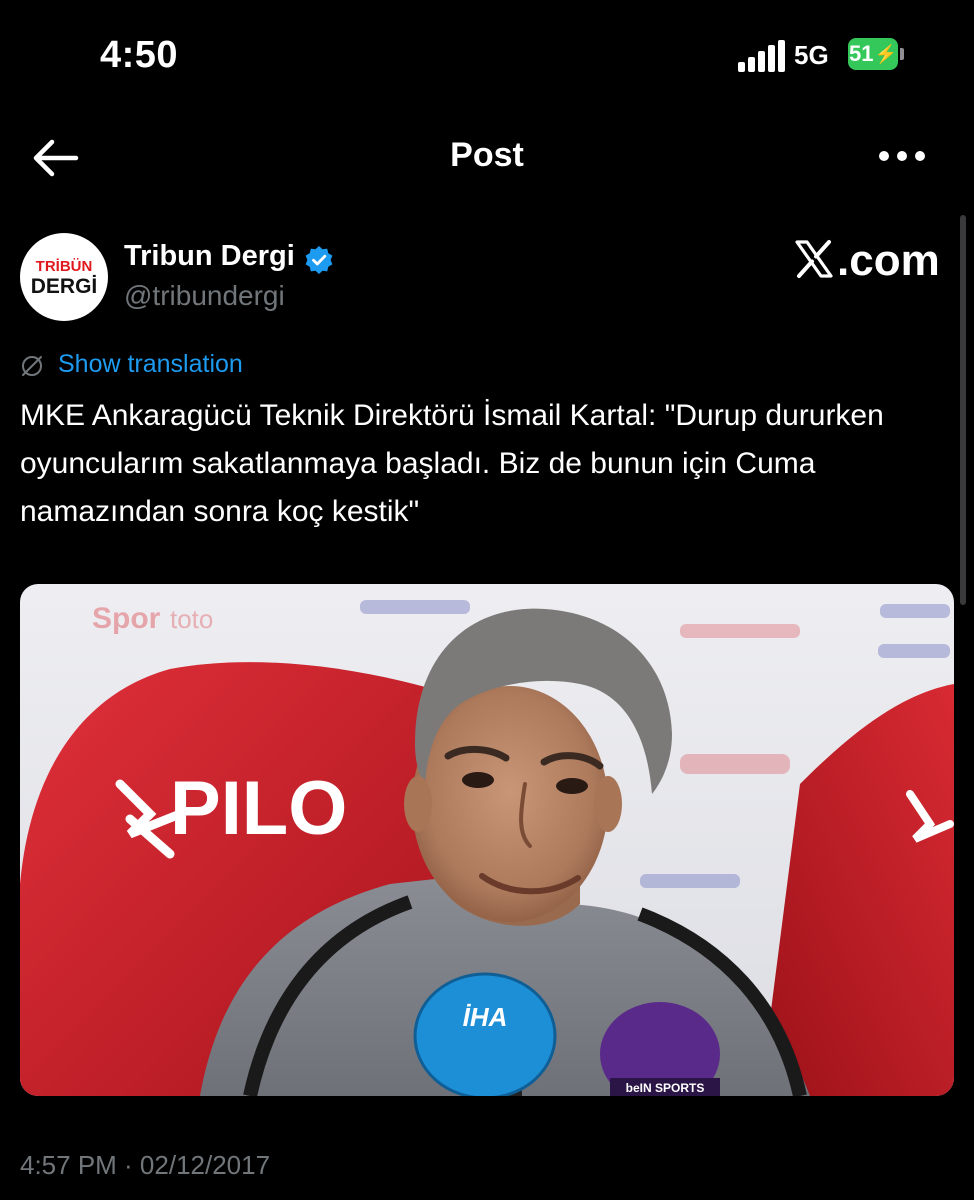 This screenshot has width=974, height=1200. I want to click on svg-text: DERGİ, so click(64, 286).